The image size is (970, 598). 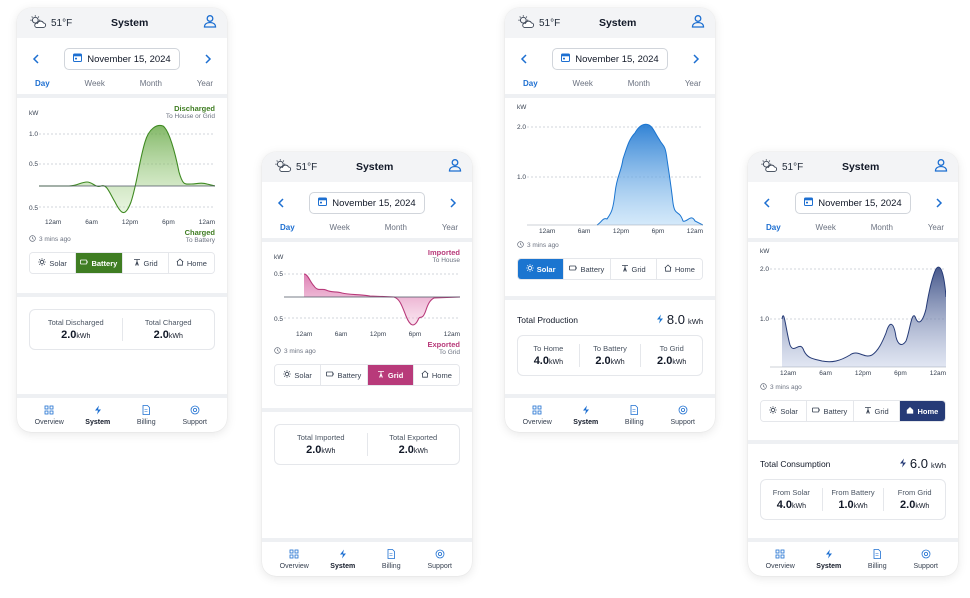 What do you see at coordinates (50, 23) in the screenshot?
I see `weather: 51°F` at bounding box center [50, 23].